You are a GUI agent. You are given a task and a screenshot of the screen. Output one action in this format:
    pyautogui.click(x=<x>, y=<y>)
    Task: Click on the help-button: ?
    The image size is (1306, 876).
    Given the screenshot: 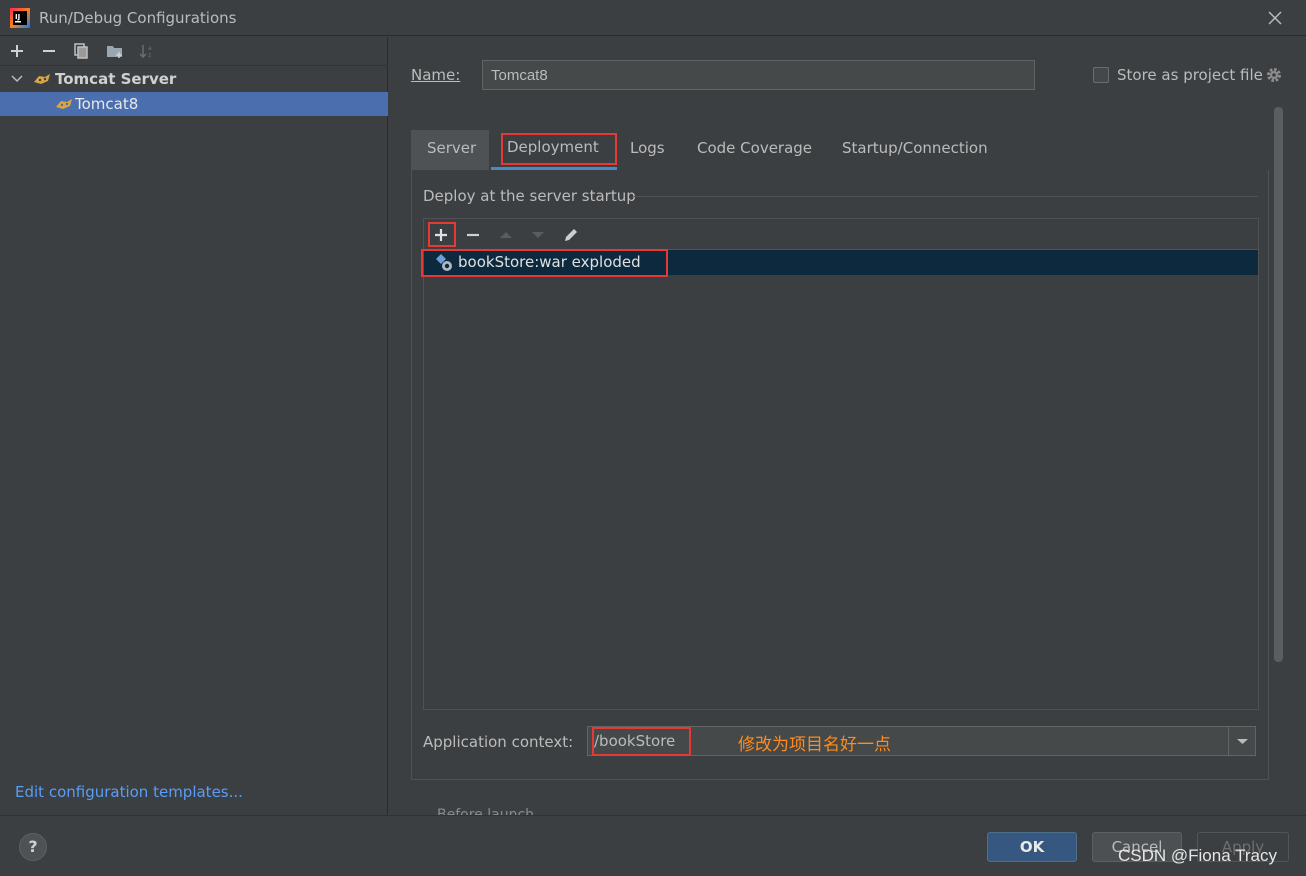 What is the action you would take?
    pyautogui.click(x=33, y=847)
    